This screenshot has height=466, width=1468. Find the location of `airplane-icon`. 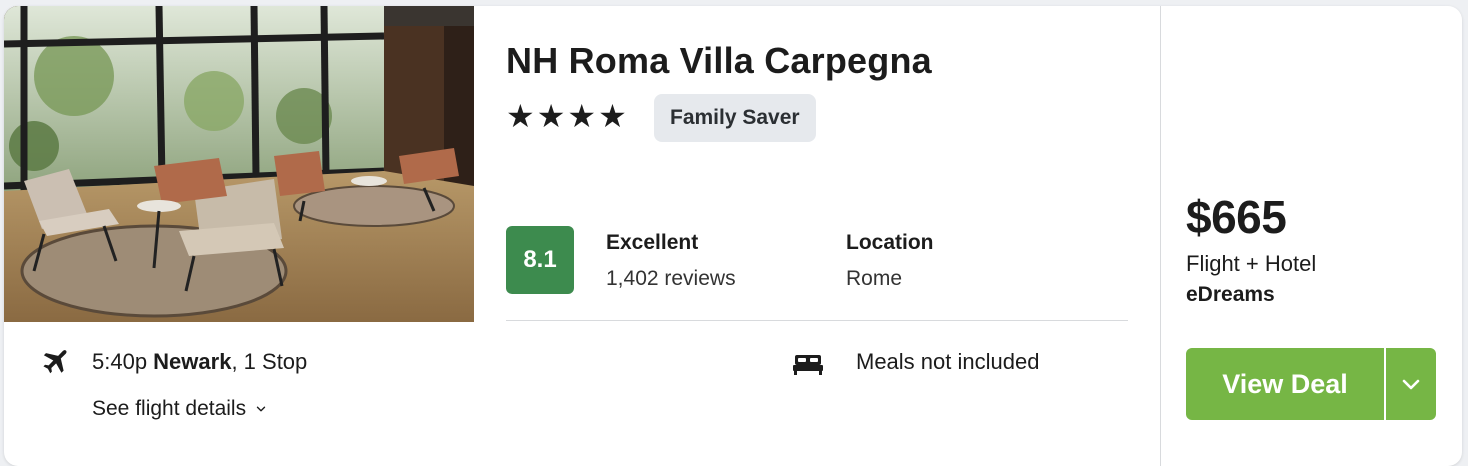

airplane-icon is located at coordinates (55, 362).